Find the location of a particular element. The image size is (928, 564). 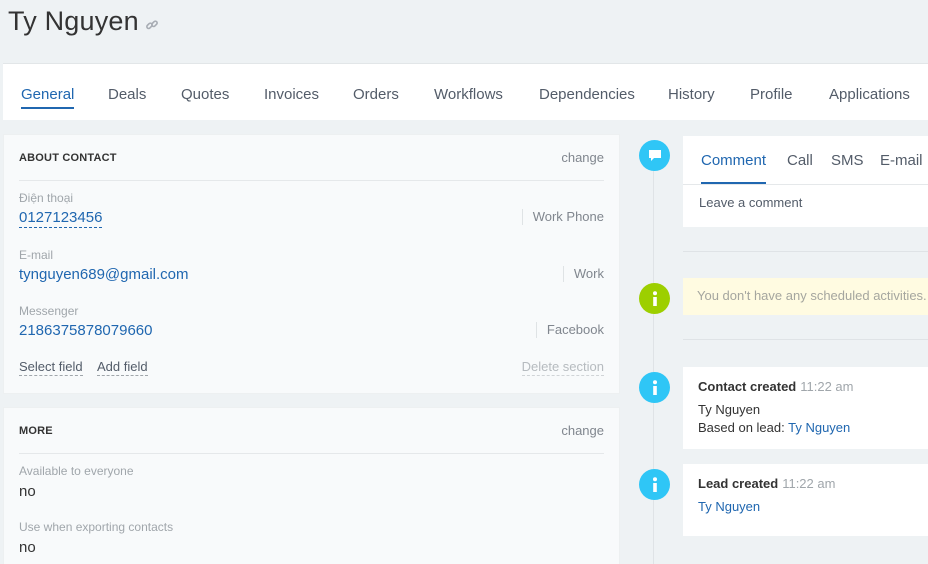

lead-link: Ty Nguyen is located at coordinates (729, 506).